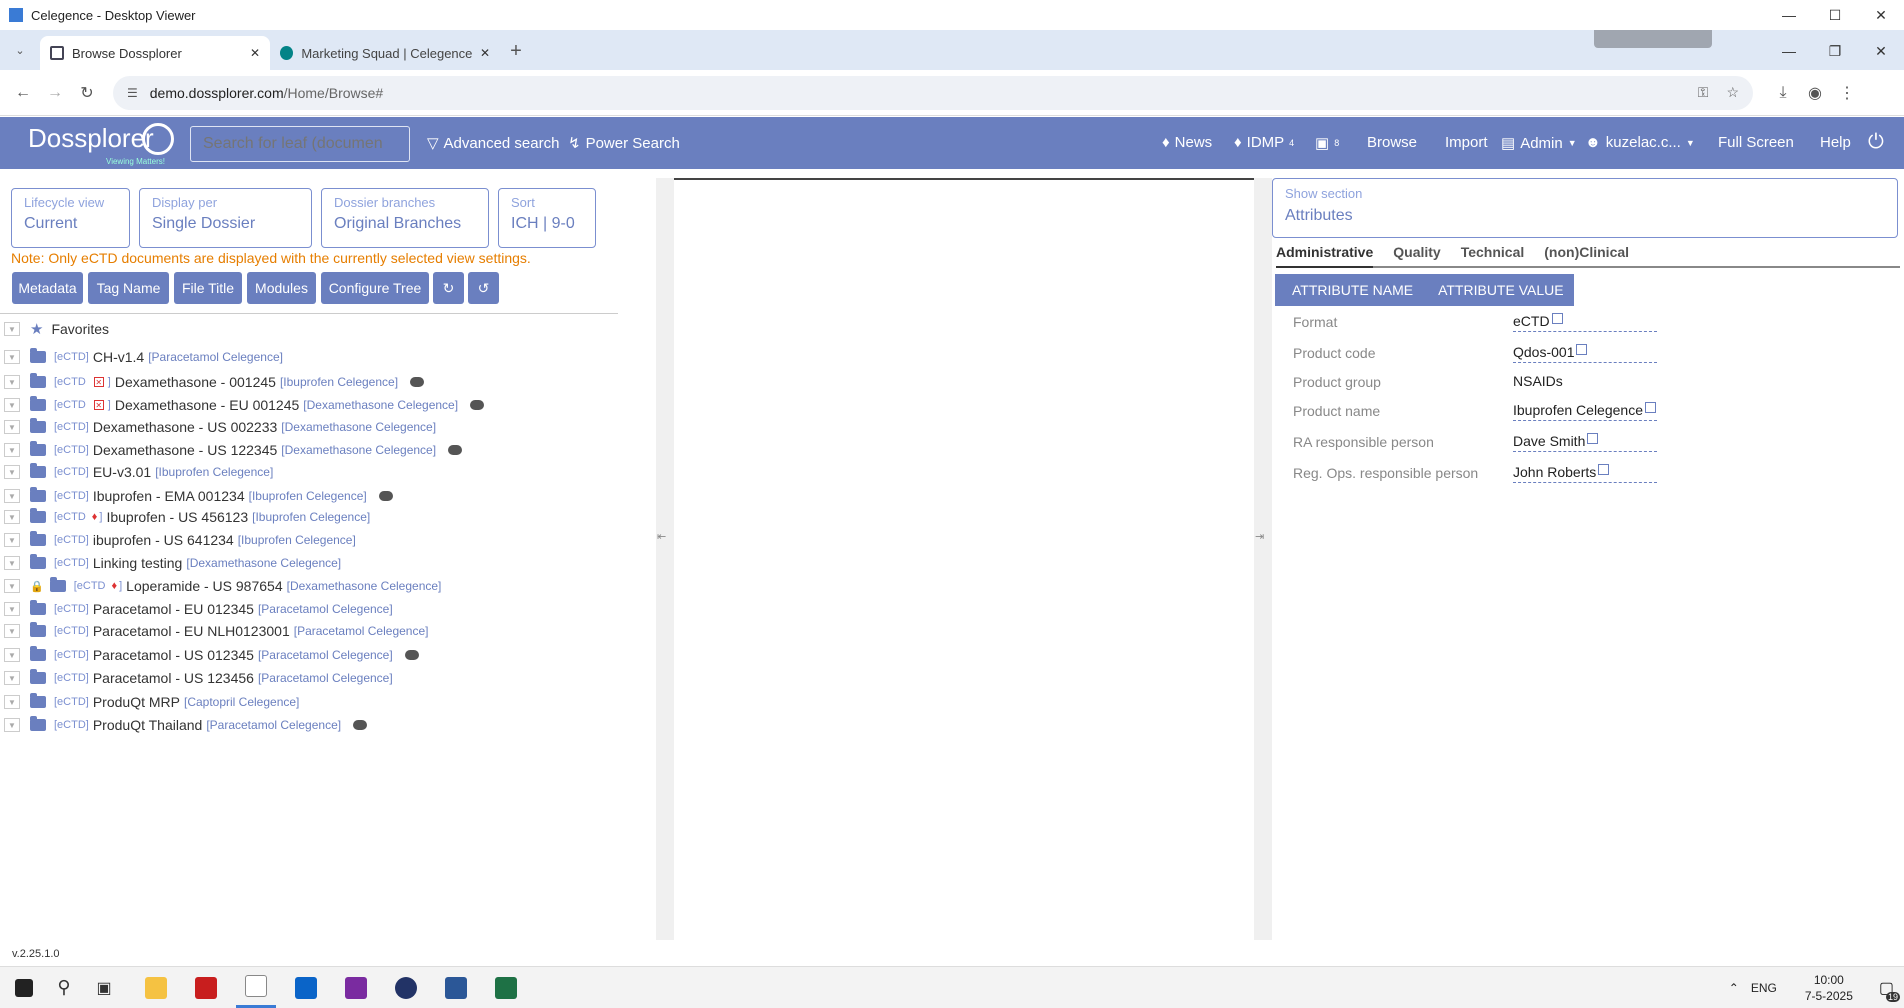  What do you see at coordinates (1585, 411) in the screenshot?
I see `attribute-value: Ibuprofen Celegence` at bounding box center [1585, 411].